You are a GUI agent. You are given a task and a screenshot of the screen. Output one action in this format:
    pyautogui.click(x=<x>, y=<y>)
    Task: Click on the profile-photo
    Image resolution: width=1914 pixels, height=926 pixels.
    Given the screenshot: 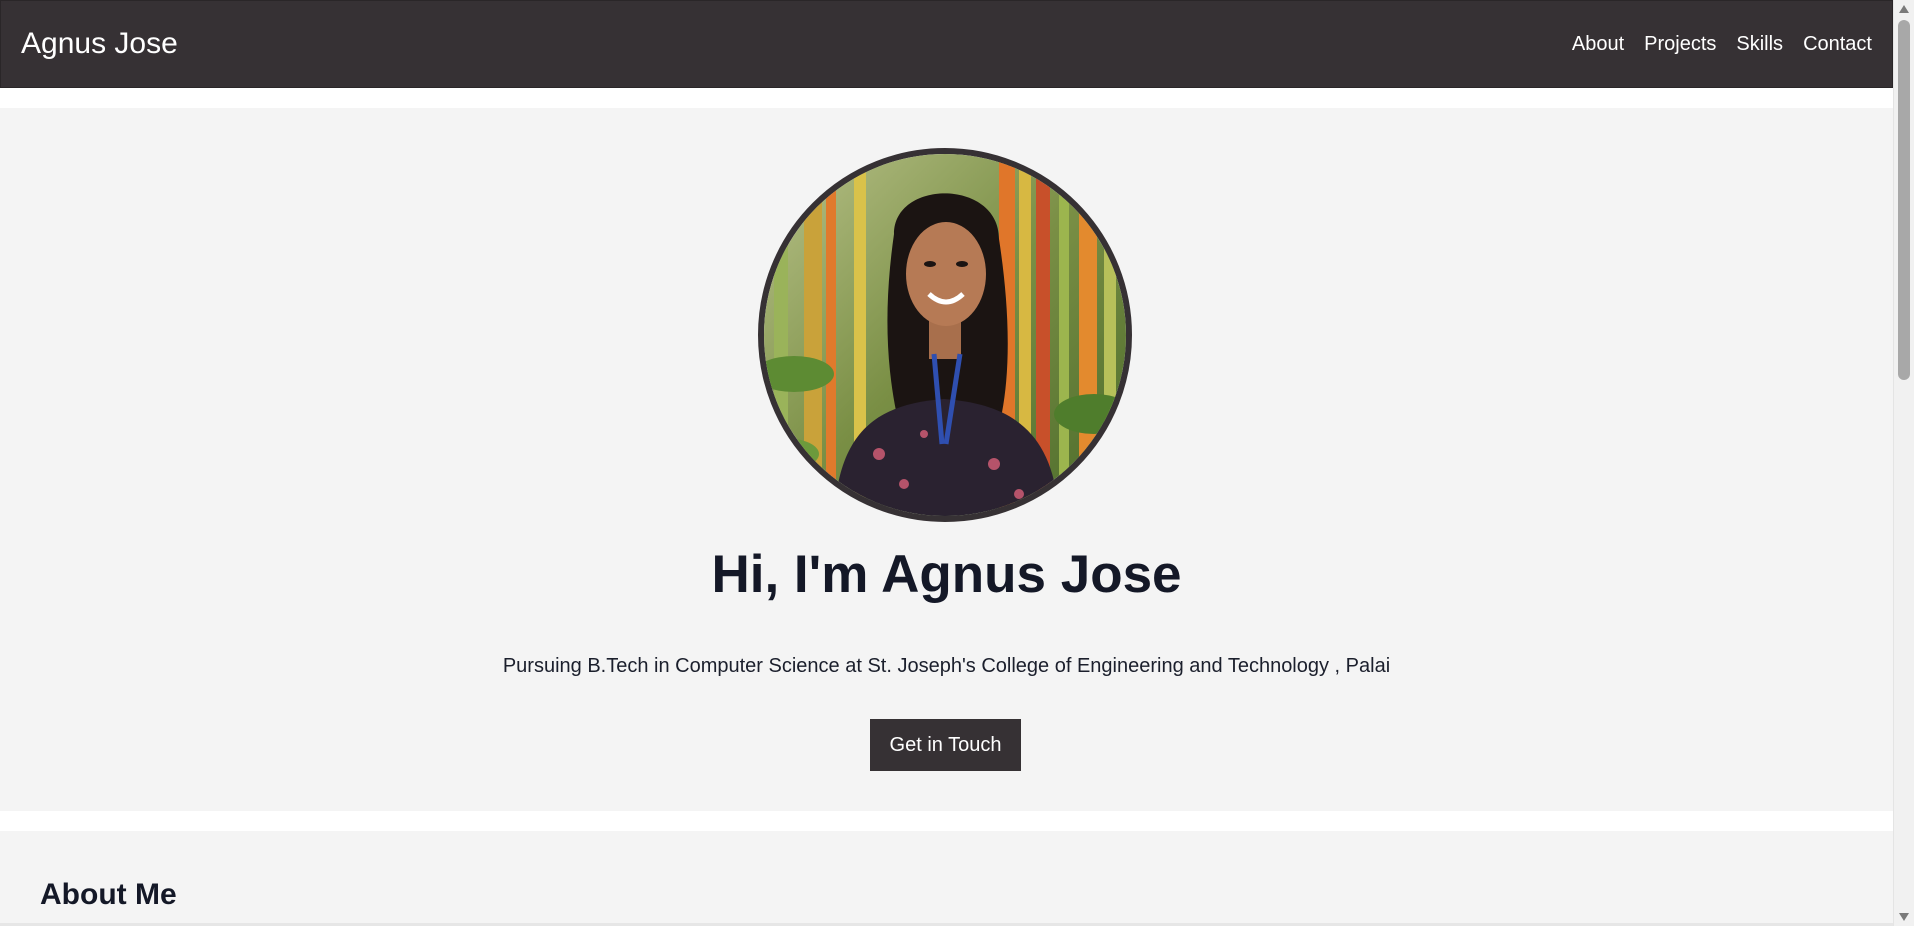 What is the action you would take?
    pyautogui.click(x=945, y=335)
    